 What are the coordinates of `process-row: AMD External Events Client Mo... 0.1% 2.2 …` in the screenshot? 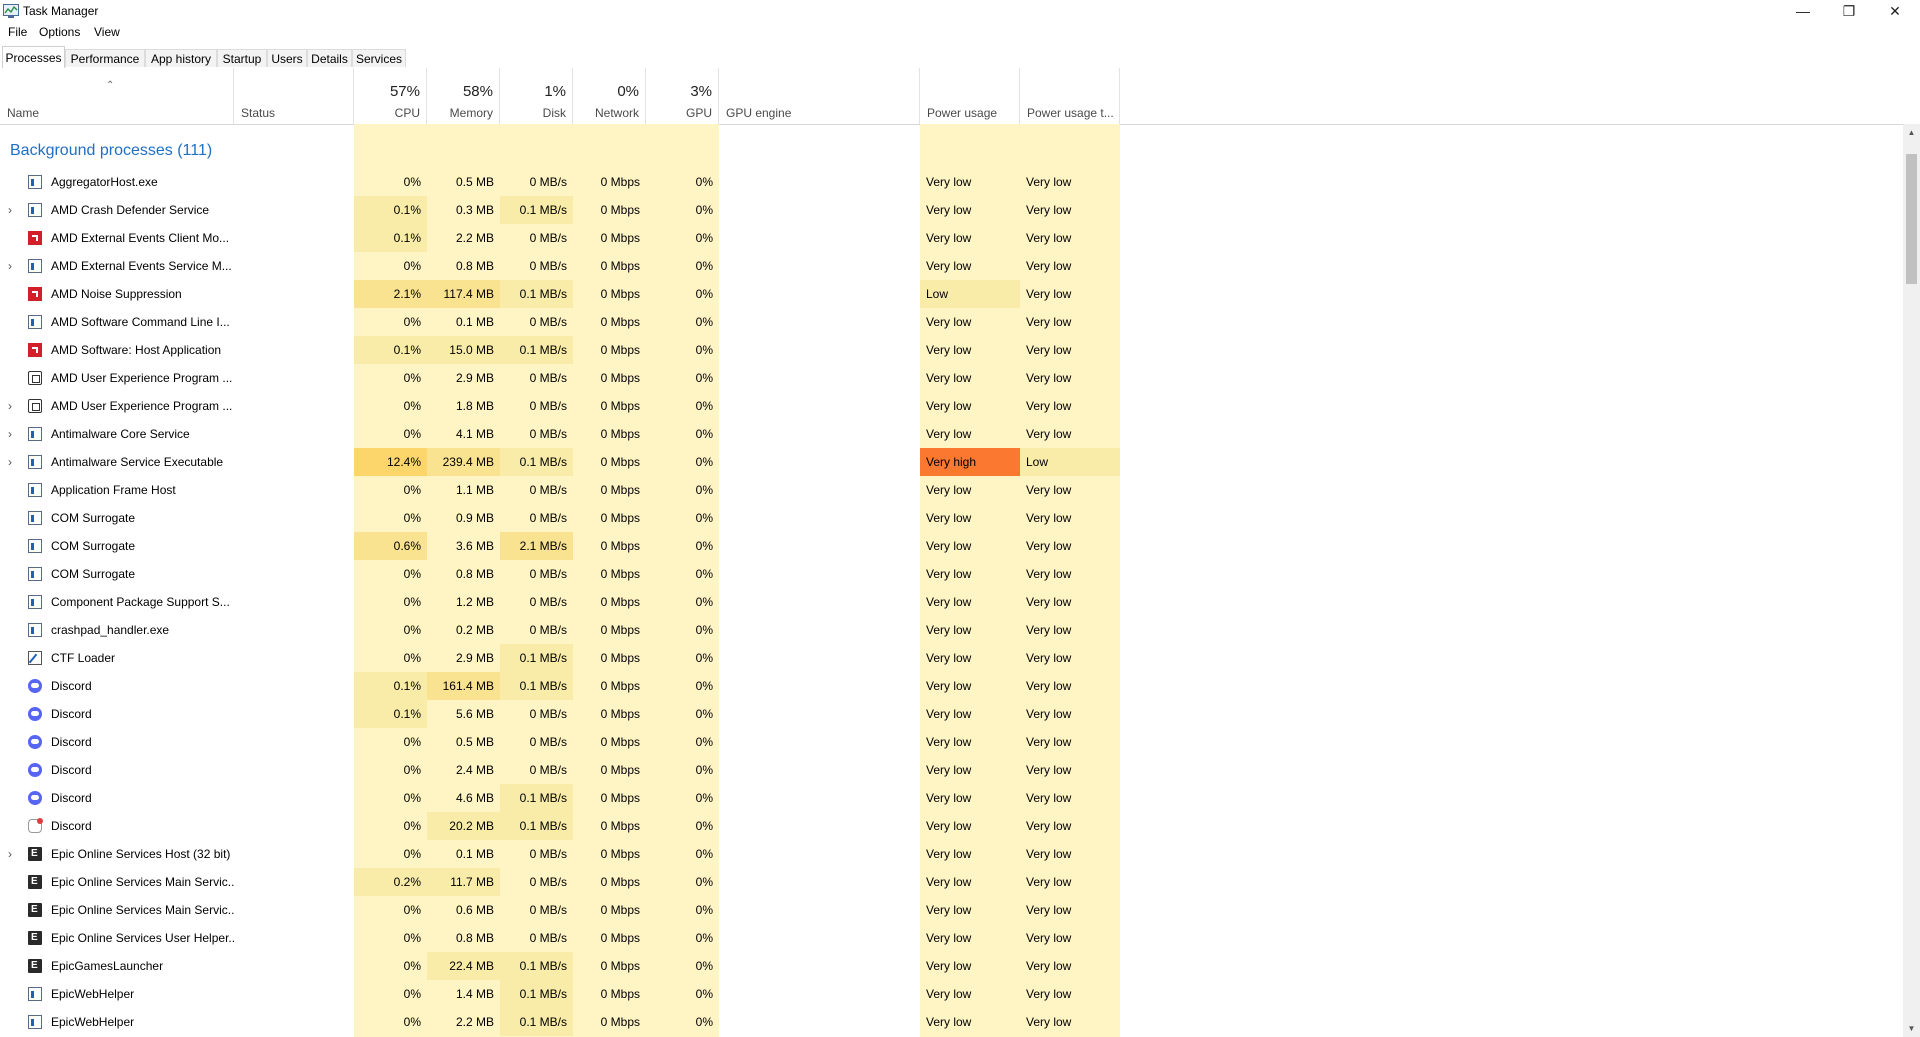 It's located at (951, 238).